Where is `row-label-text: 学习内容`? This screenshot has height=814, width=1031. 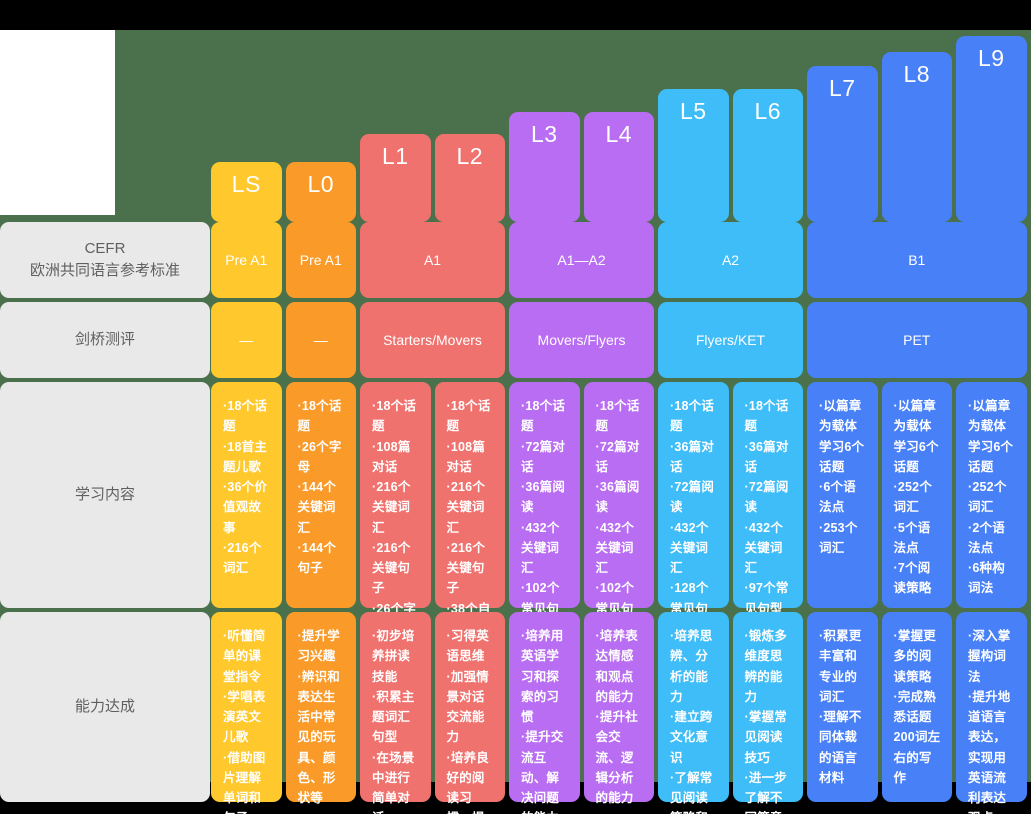
row-label-text: 学习内容 is located at coordinates (104, 495).